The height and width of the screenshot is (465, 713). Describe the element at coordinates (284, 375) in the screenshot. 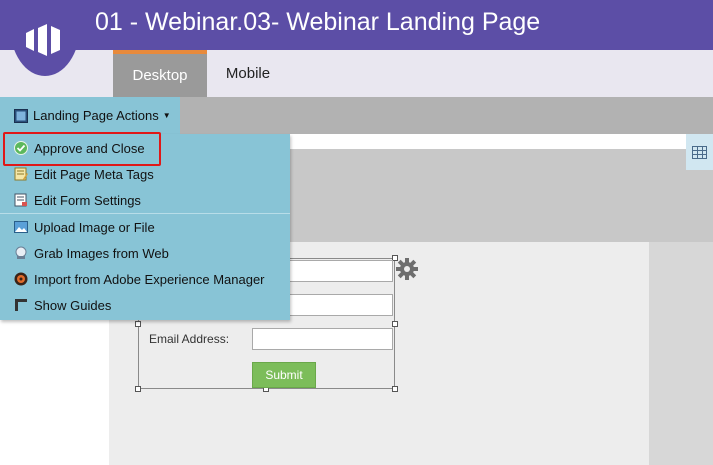

I see `submit-button: Submit` at that location.